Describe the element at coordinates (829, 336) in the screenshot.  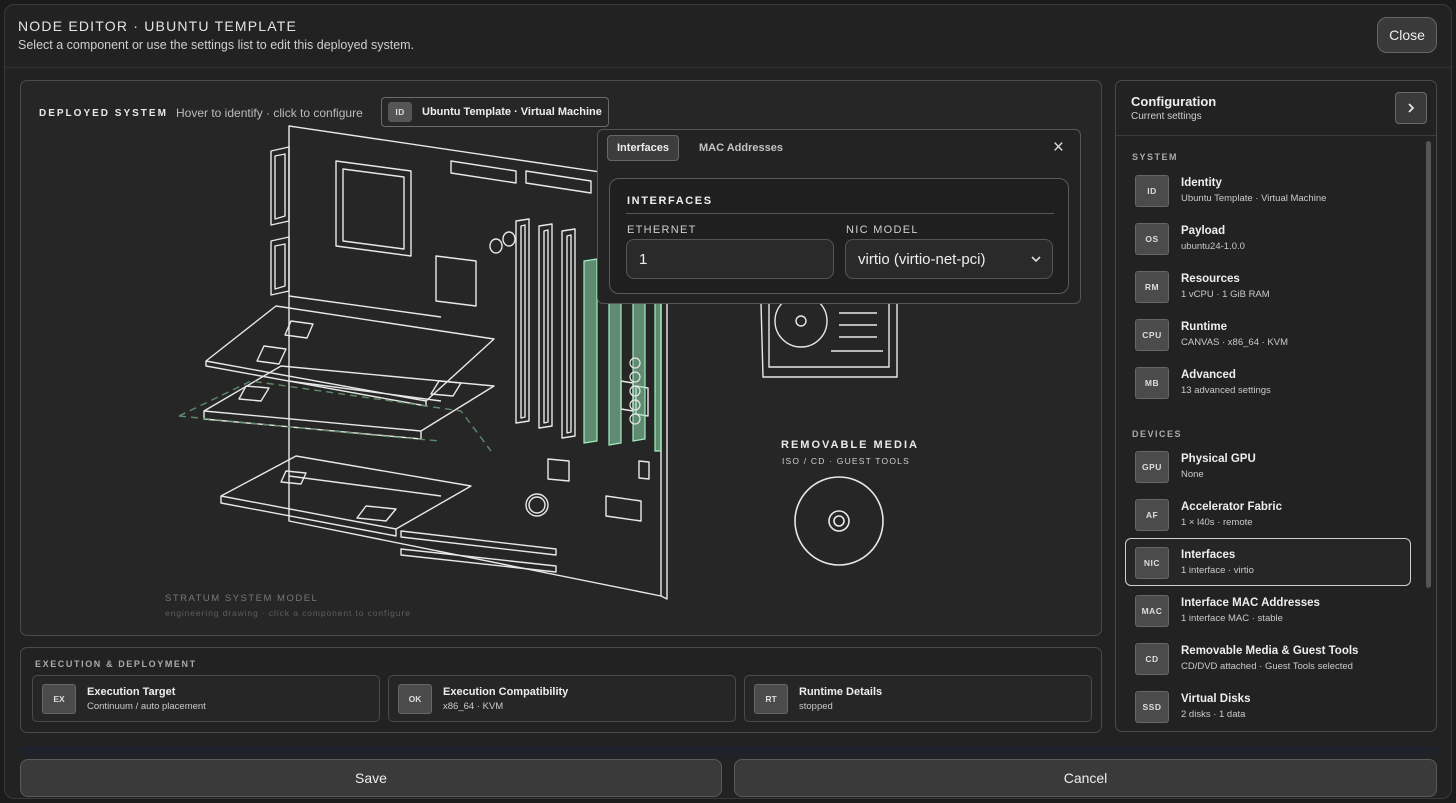
I see `disk-drawing` at that location.